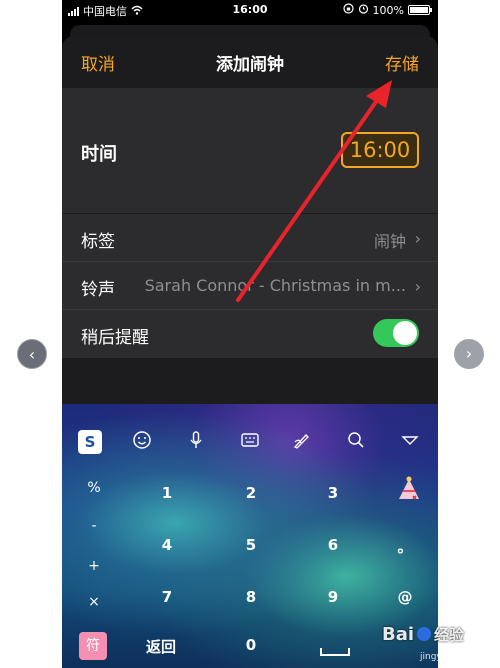 This screenshot has width=500, height=668. Describe the element at coordinates (420, 10) in the screenshot. I see `battery-icon` at that location.